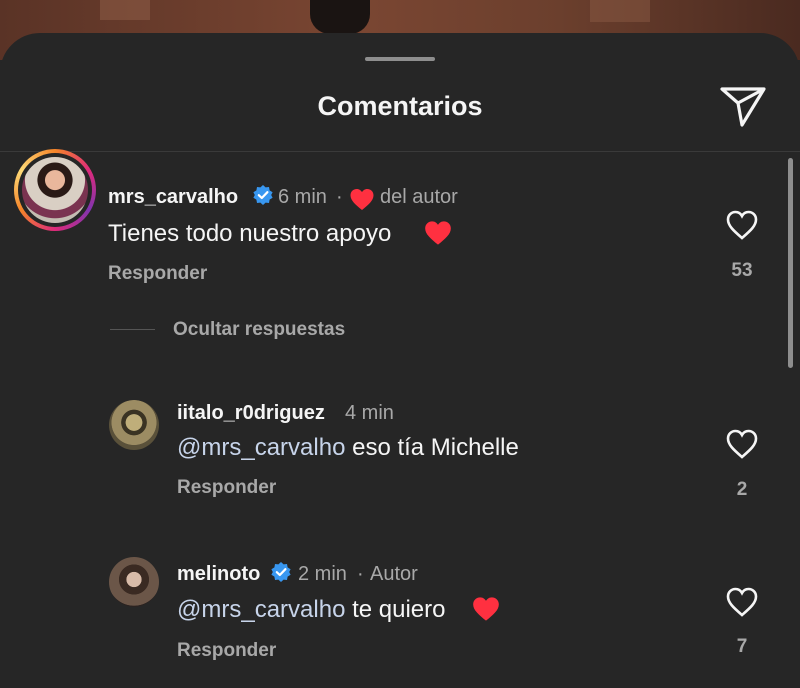 The image size is (800, 688). I want to click on sheet-title: Comentarios, so click(400, 106).